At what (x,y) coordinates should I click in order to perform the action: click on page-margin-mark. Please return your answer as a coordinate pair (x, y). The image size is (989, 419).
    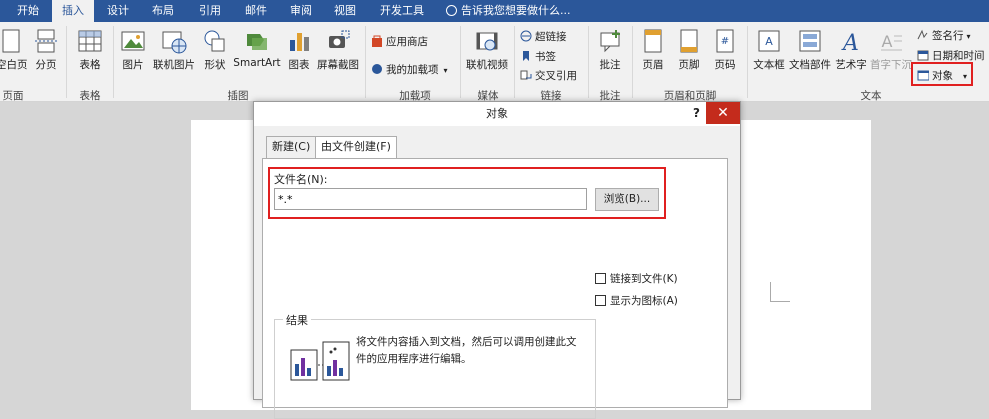
    Looking at the image, I should click on (780, 292).